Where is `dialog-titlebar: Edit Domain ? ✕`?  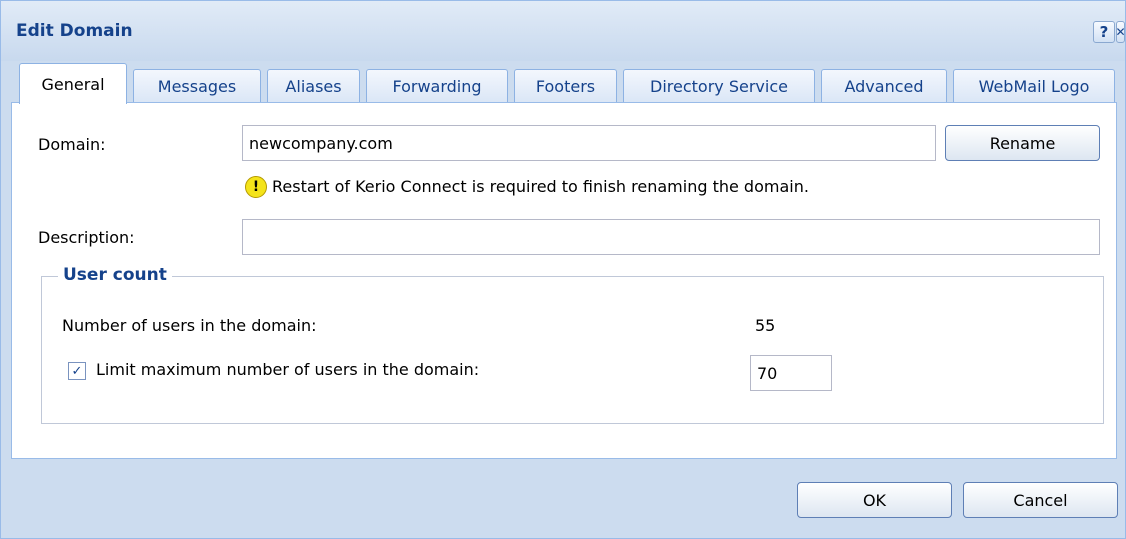
dialog-titlebar: Edit Domain ? ✕ is located at coordinates (563, 31).